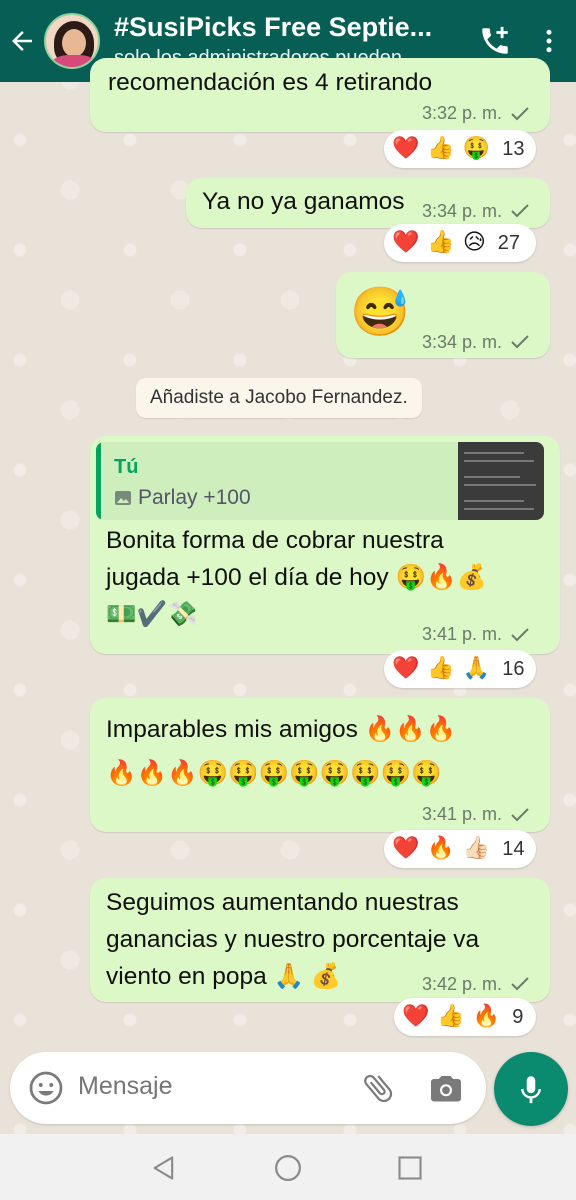 Image resolution: width=576 pixels, height=1200 pixels. I want to click on system-navigation-bar, so click(288, 1167).